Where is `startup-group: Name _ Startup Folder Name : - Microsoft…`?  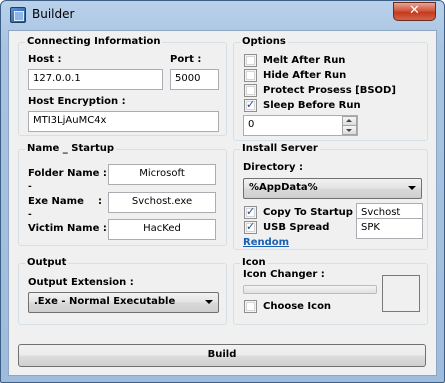
startup-group: Name _ Startup Folder Name : - Microsoft… is located at coordinates (122, 194).